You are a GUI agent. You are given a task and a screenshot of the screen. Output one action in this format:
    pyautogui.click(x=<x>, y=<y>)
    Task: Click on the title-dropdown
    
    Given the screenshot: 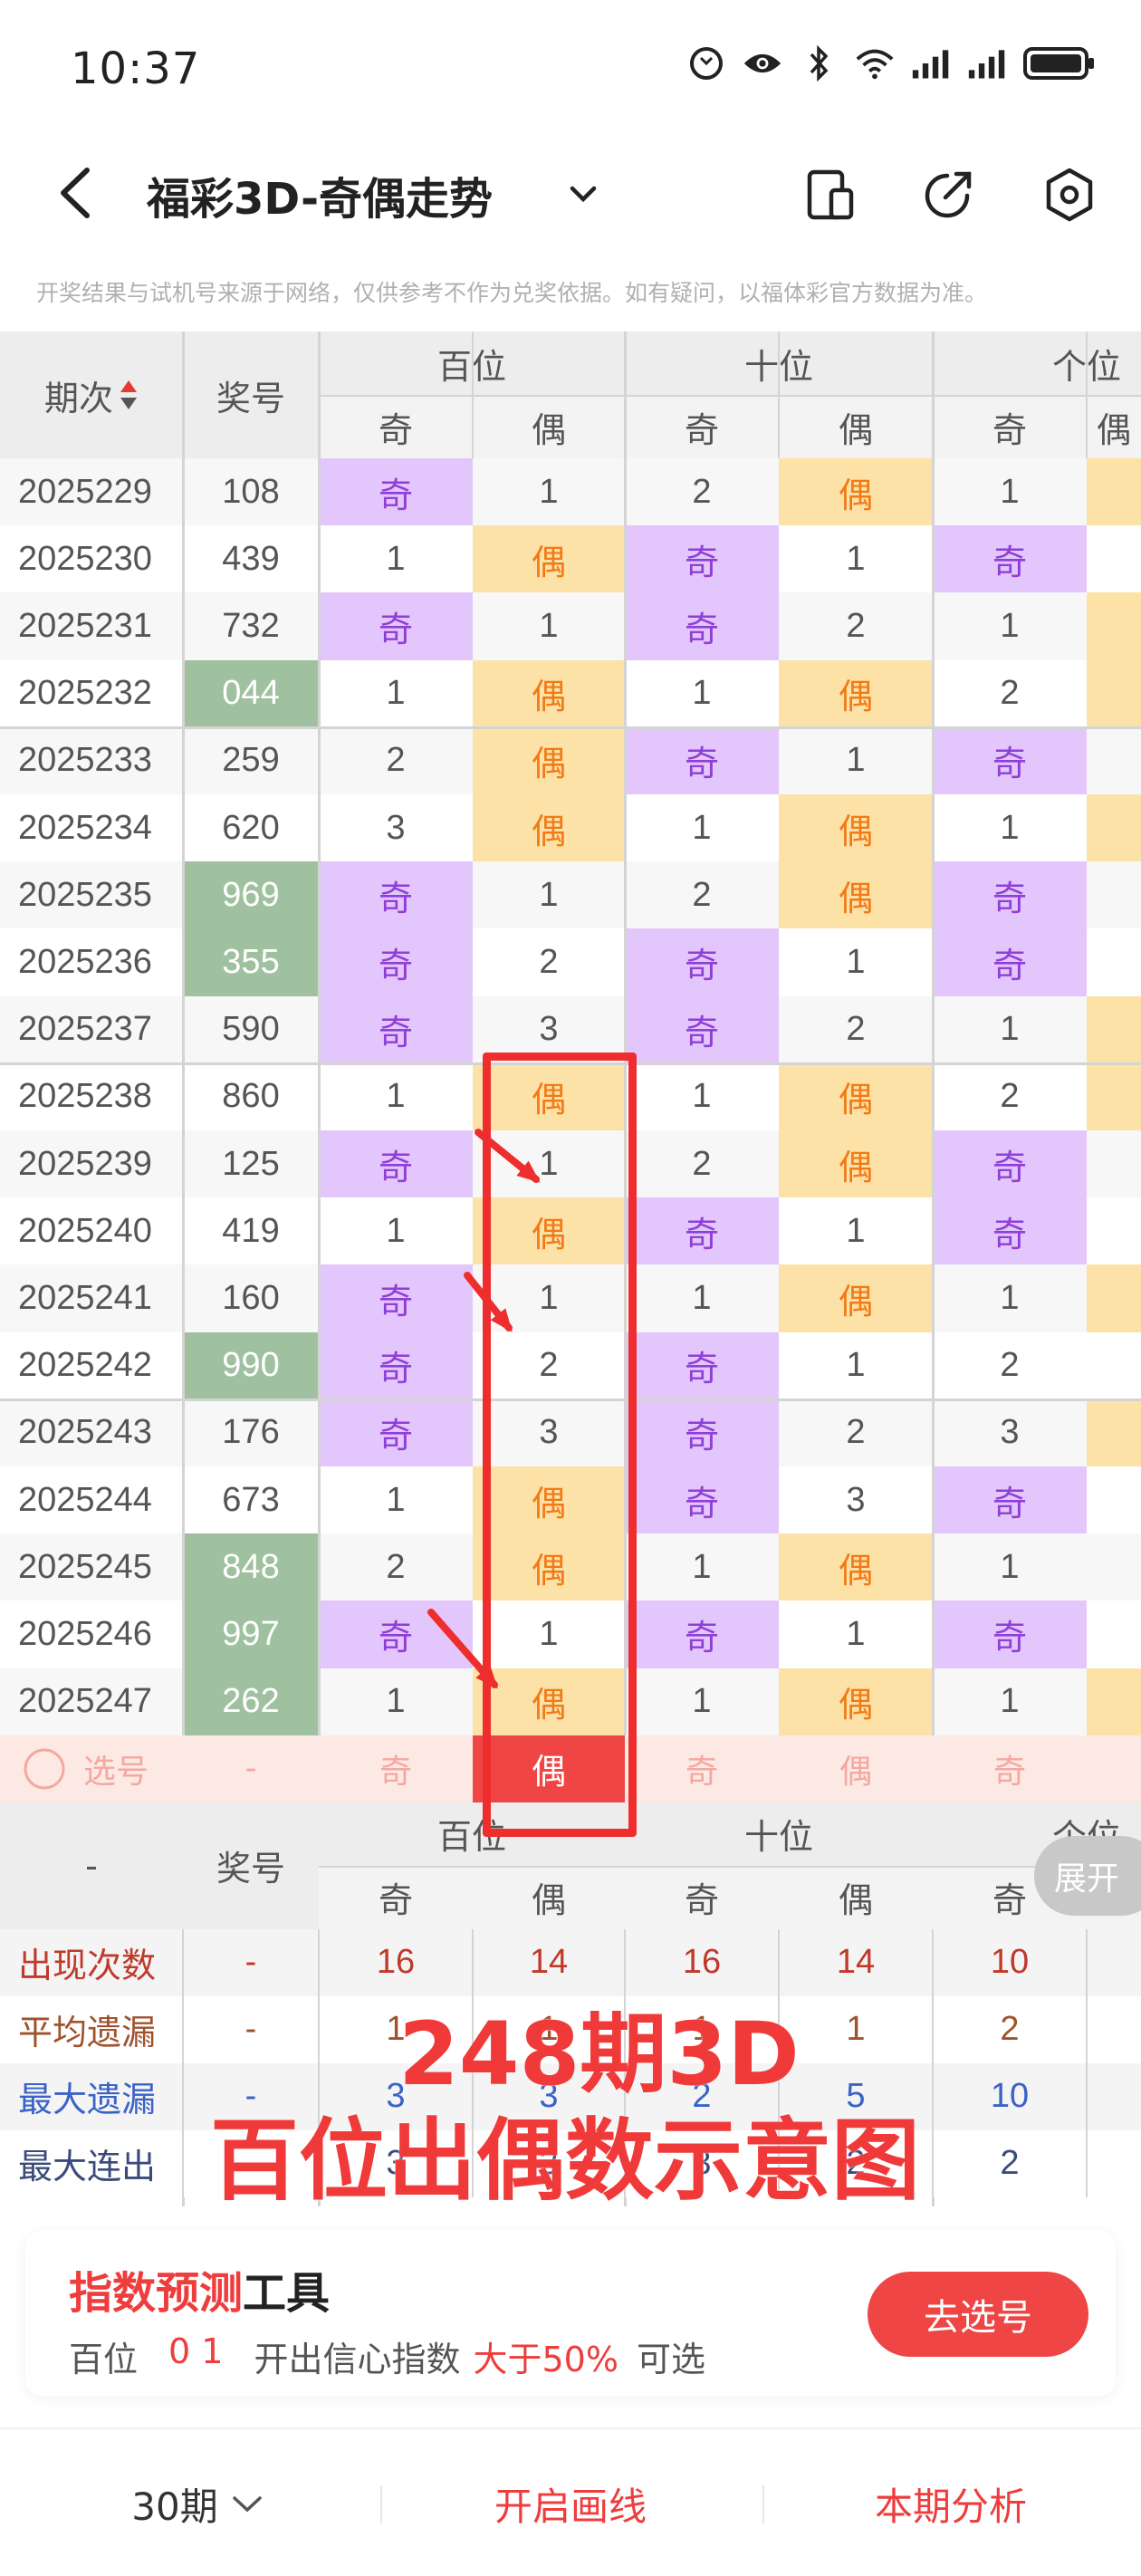 What is the action you would take?
    pyautogui.click(x=583, y=194)
    